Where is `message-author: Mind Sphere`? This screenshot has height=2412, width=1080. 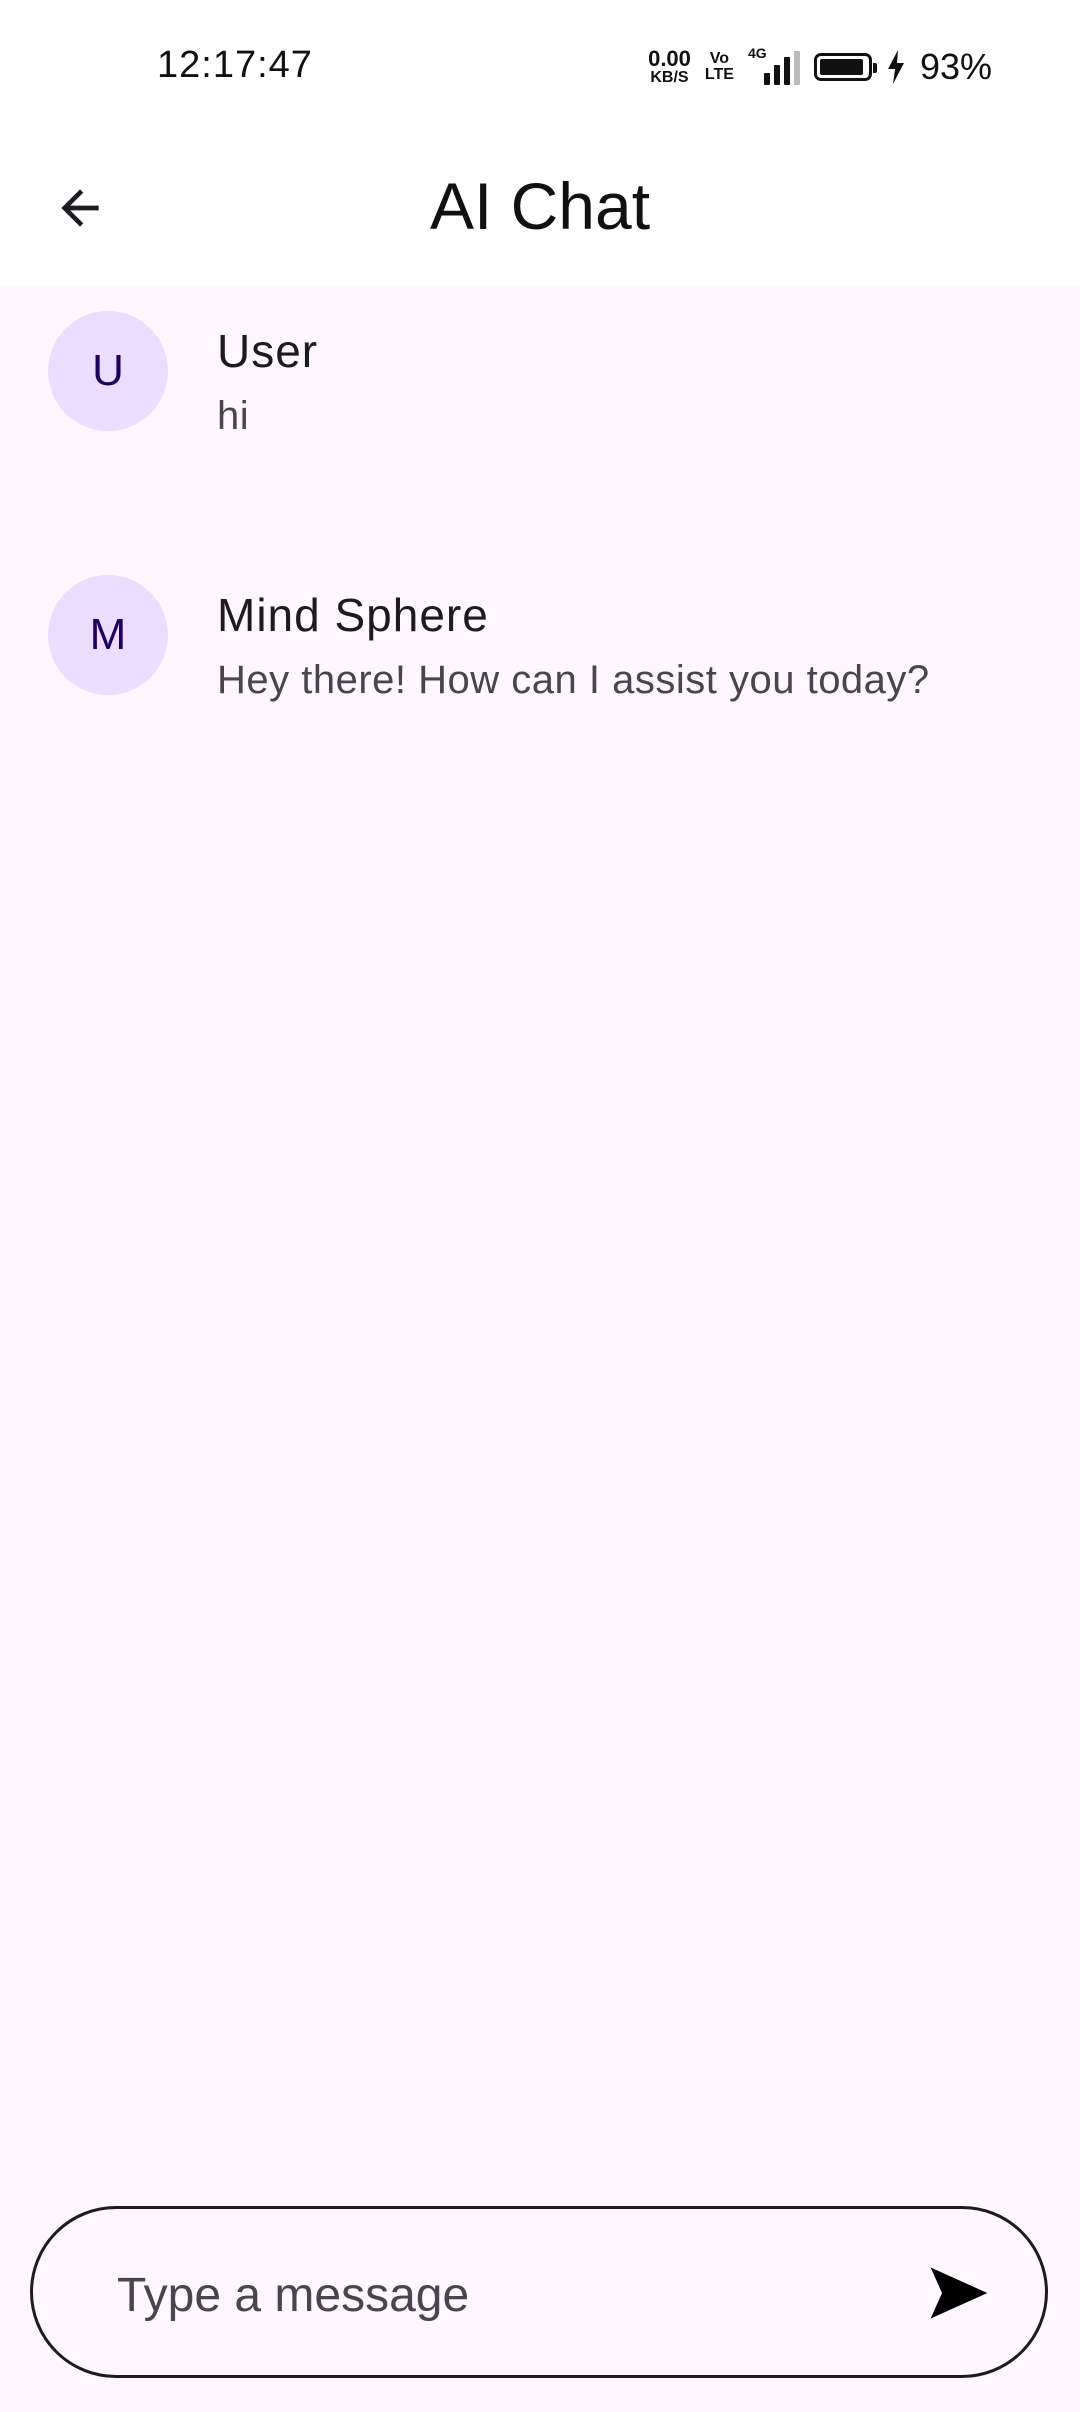
message-author: Mind Sphere is located at coordinates (353, 615).